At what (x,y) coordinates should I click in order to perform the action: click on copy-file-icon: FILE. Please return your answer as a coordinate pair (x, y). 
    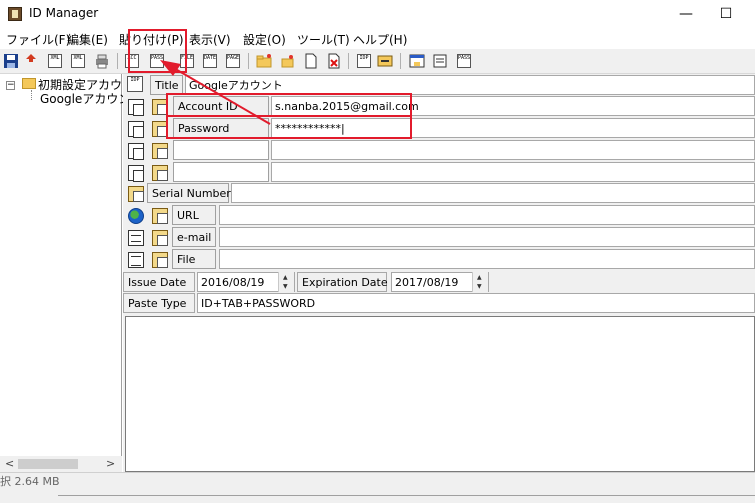
    Looking at the image, I should click on (187, 61).